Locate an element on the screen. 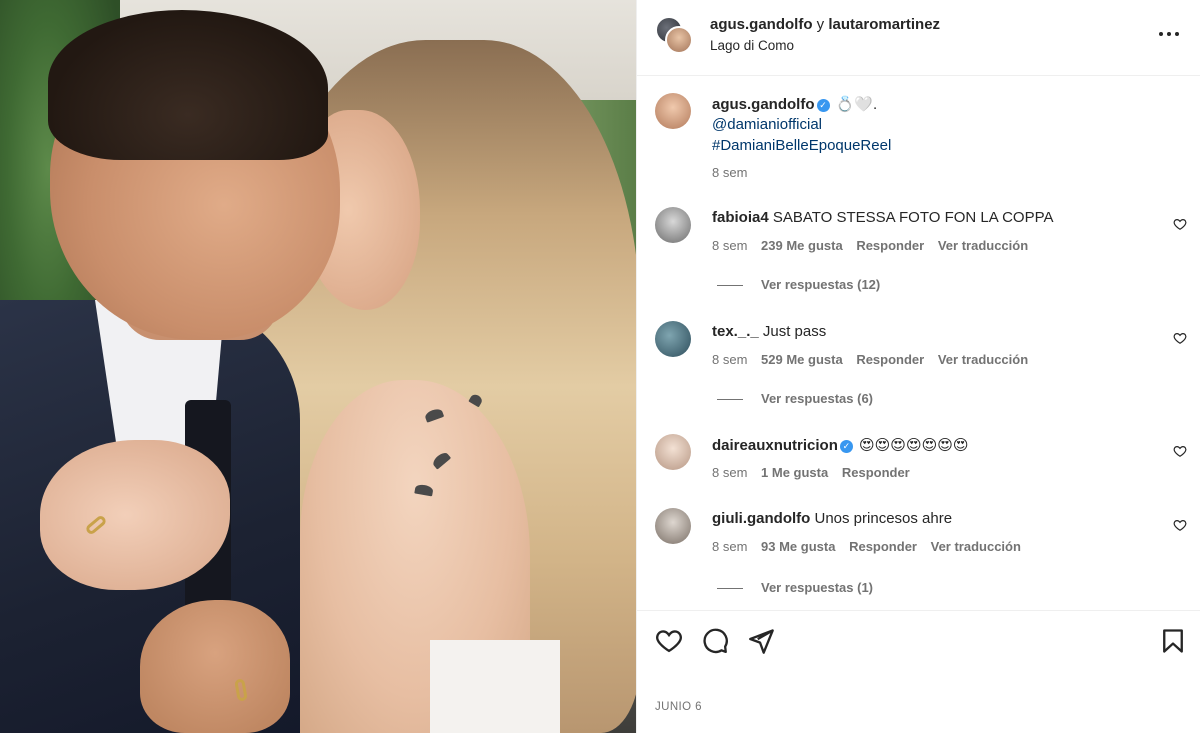 The height and width of the screenshot is (733, 1200). view-replies-button: Ver respuestas (6) is located at coordinates (795, 398).